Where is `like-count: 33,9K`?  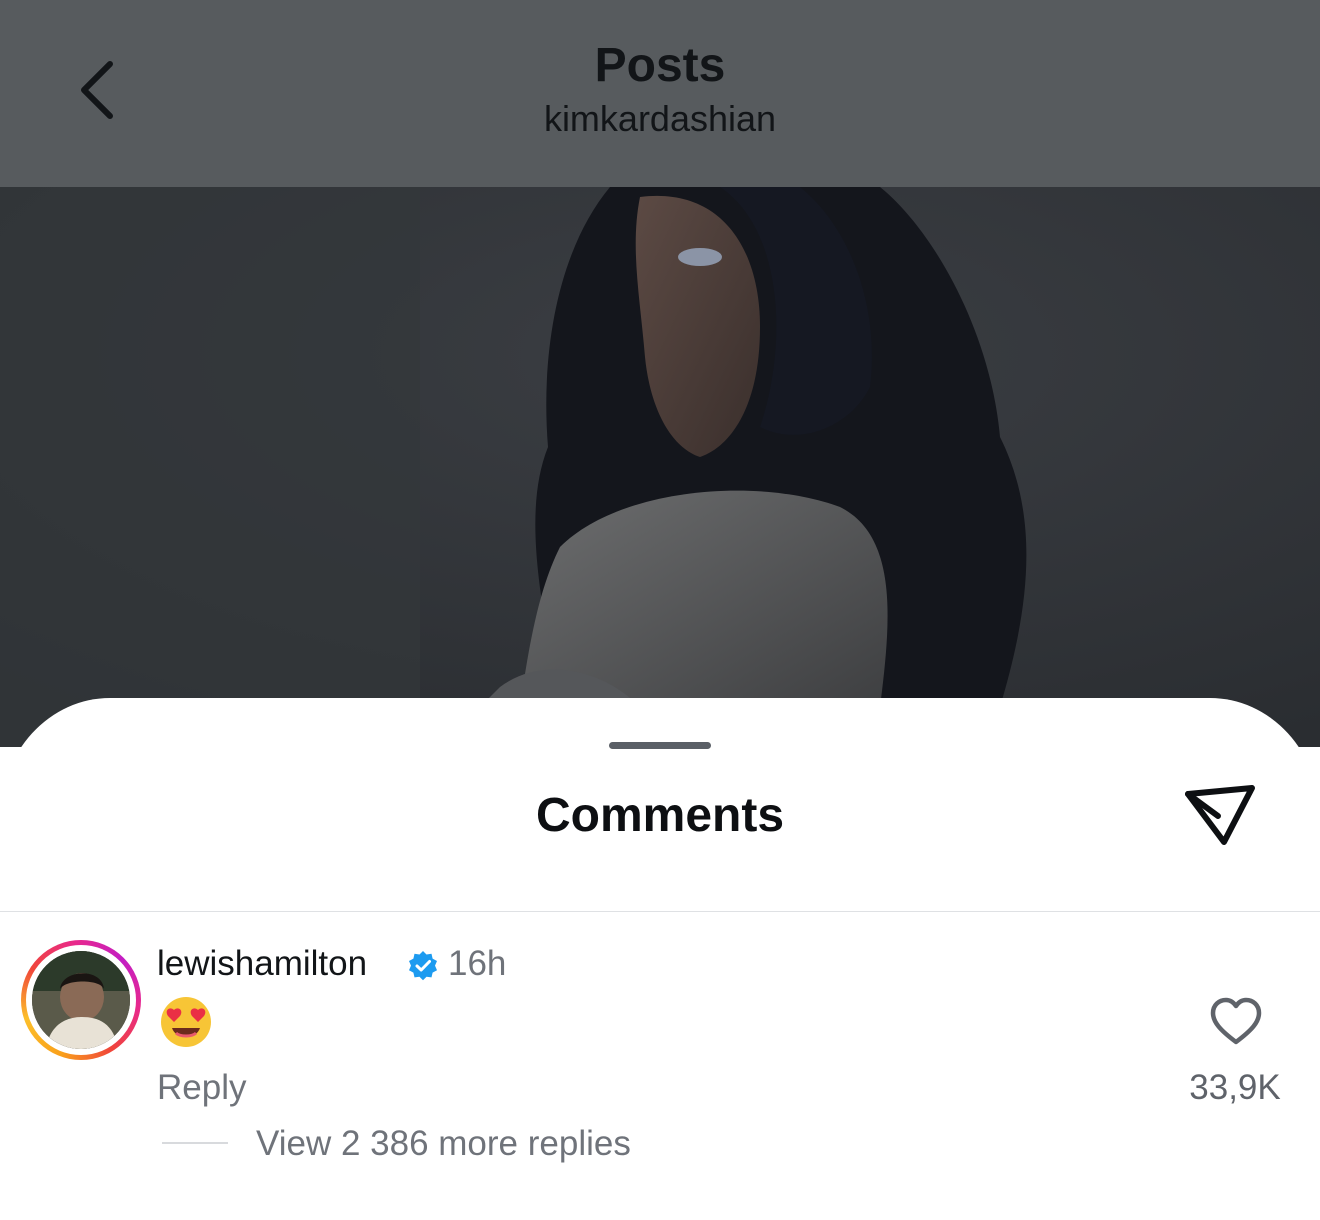 like-count: 33,9K is located at coordinates (1235, 1087).